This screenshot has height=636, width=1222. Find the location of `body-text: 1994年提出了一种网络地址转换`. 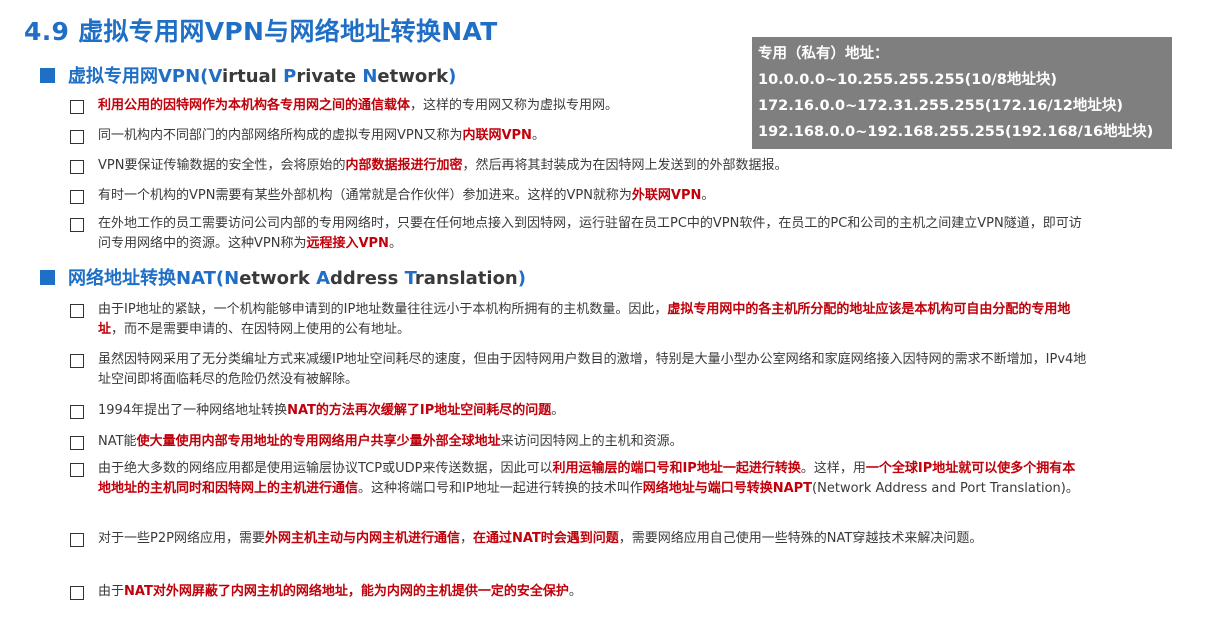

body-text: 1994年提出了一种网络地址转换 is located at coordinates (193, 410).